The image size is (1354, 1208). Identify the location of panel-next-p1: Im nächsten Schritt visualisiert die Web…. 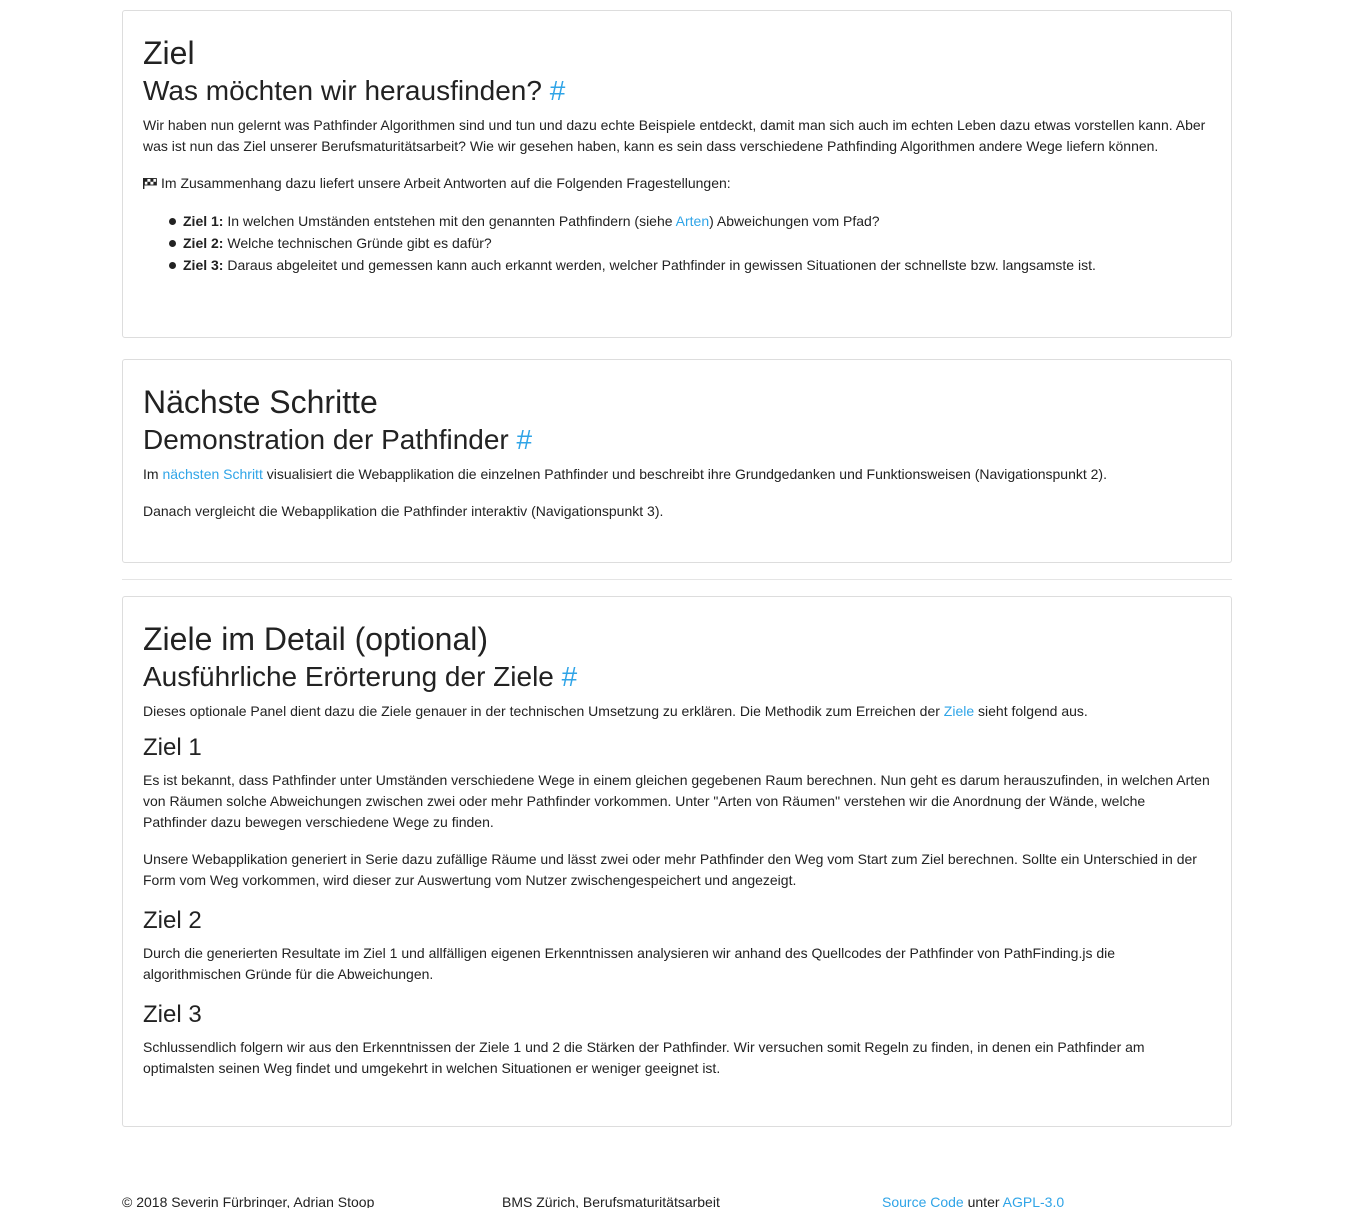
(677, 474).